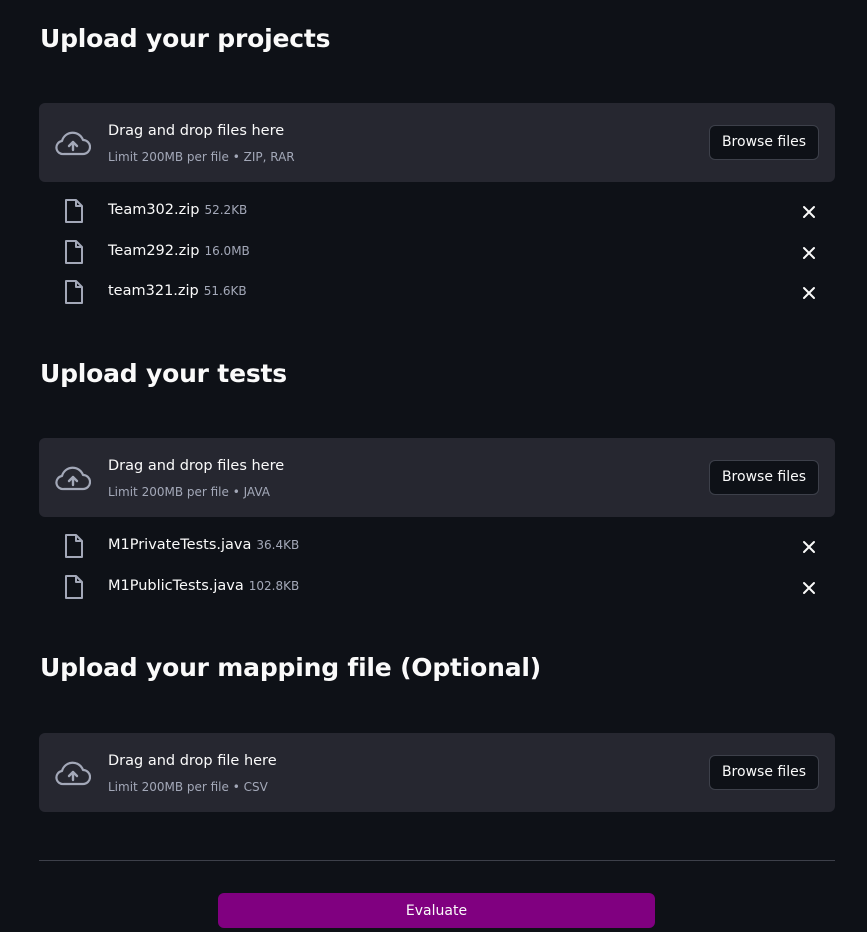 The width and height of the screenshot is (867, 932). I want to click on evaluate-button: Evaluate, so click(436, 910).